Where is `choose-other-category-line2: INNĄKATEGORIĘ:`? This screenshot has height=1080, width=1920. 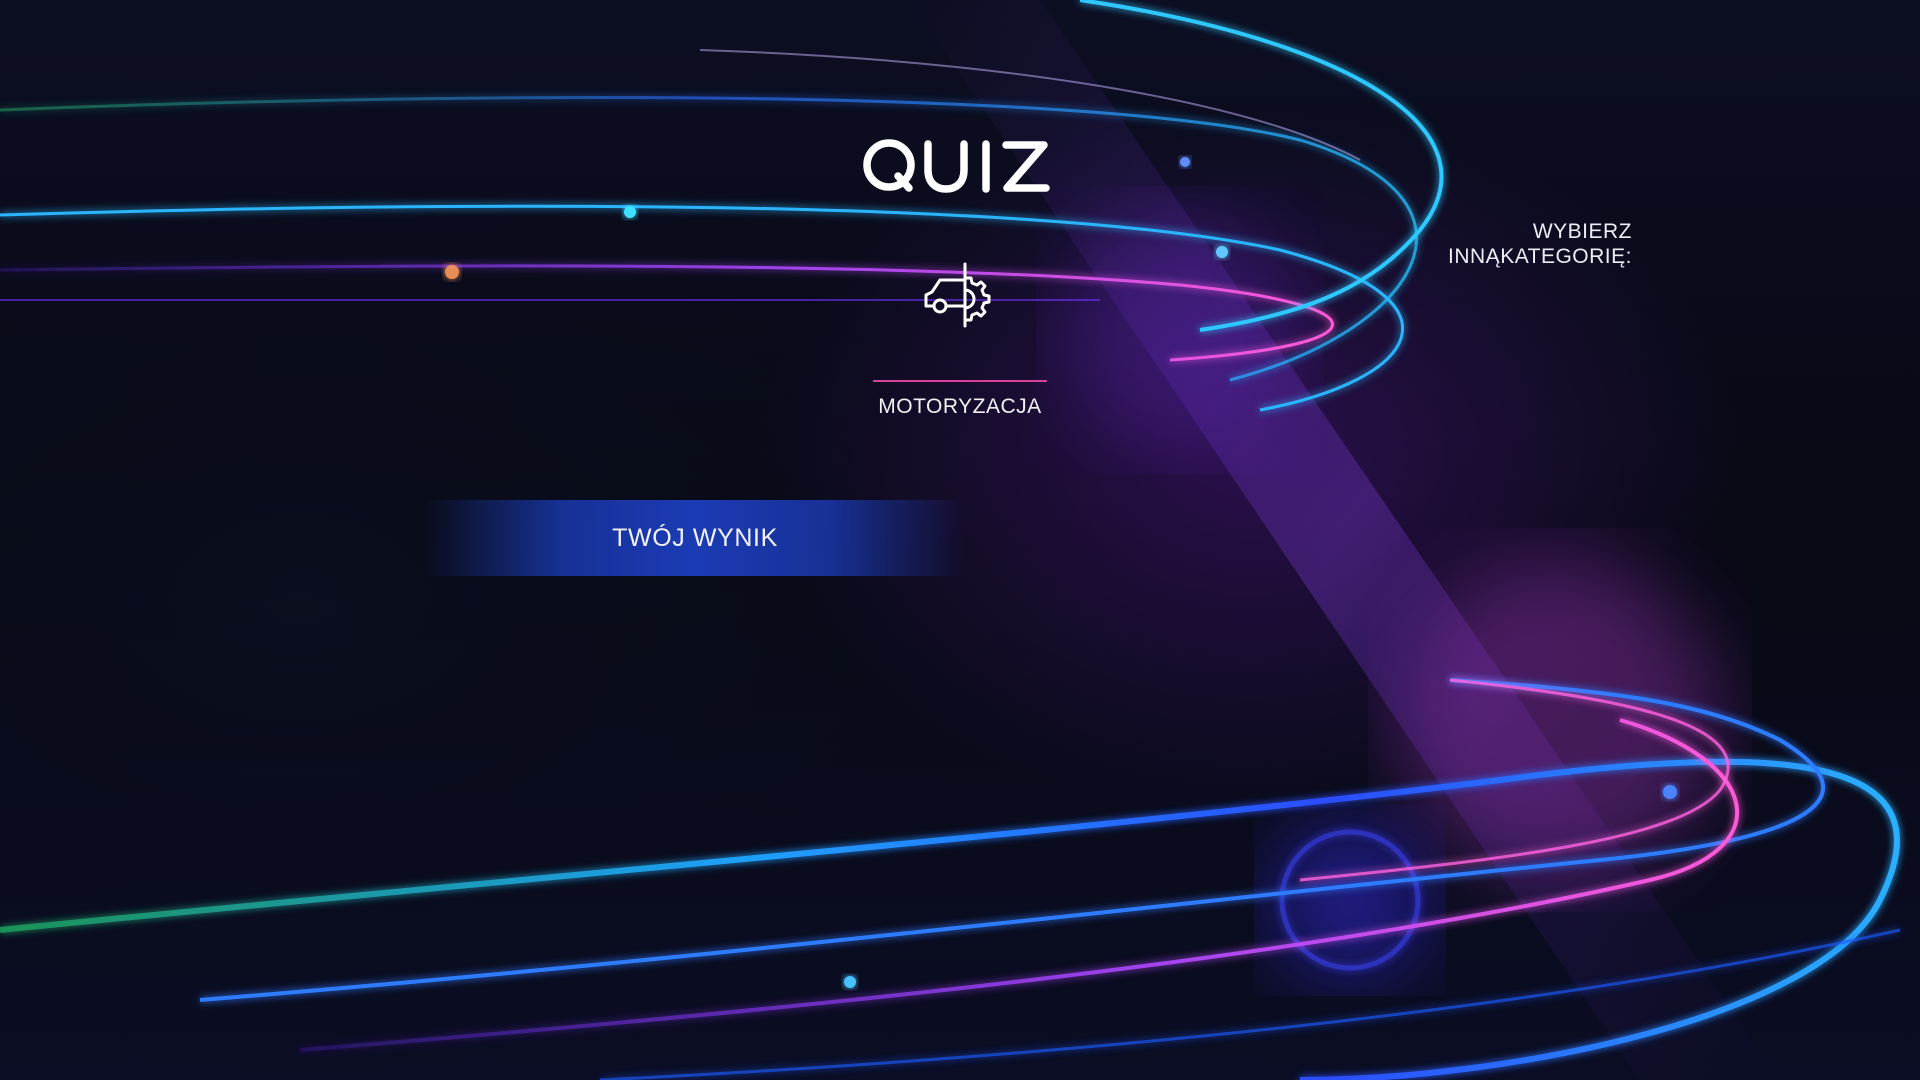
choose-other-category-line2: INNĄKATEGORIĘ: is located at coordinates (1540, 256).